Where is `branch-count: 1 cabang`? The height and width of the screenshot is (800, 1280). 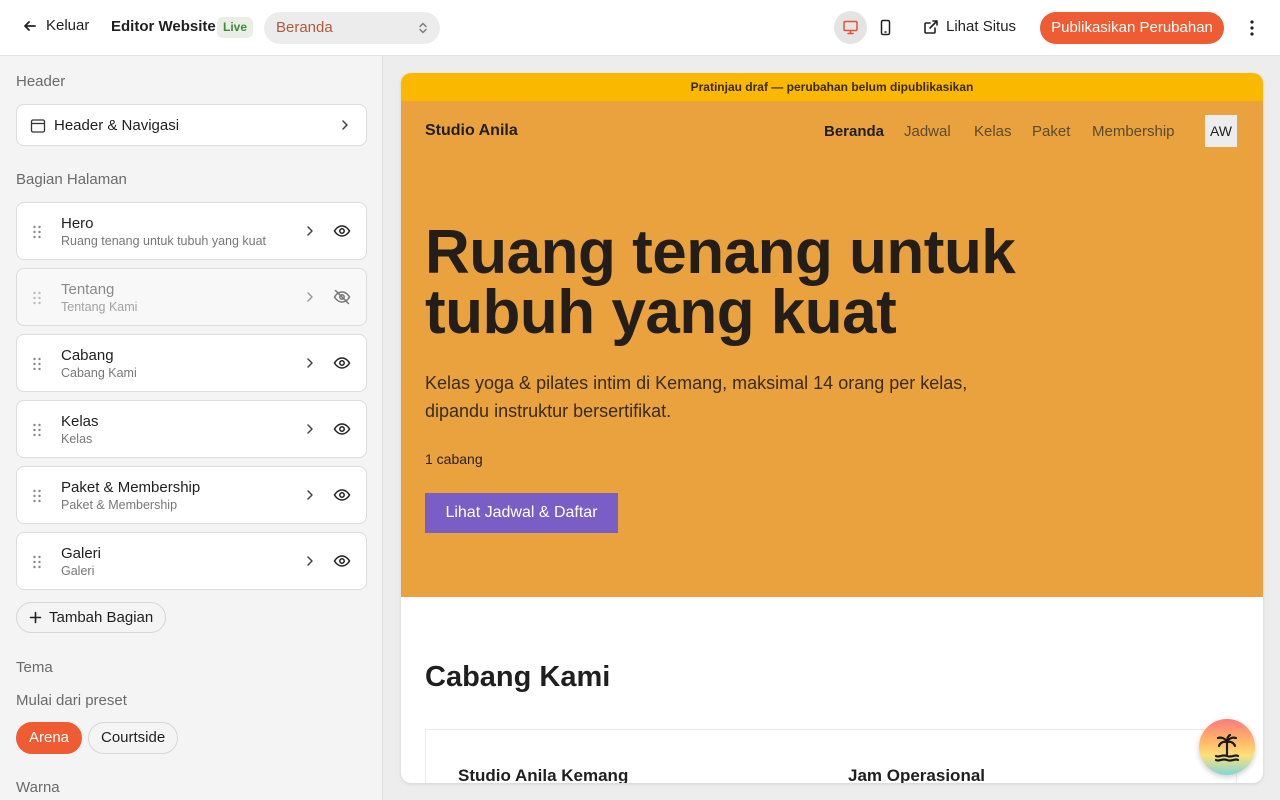 branch-count: 1 cabang is located at coordinates (454, 459).